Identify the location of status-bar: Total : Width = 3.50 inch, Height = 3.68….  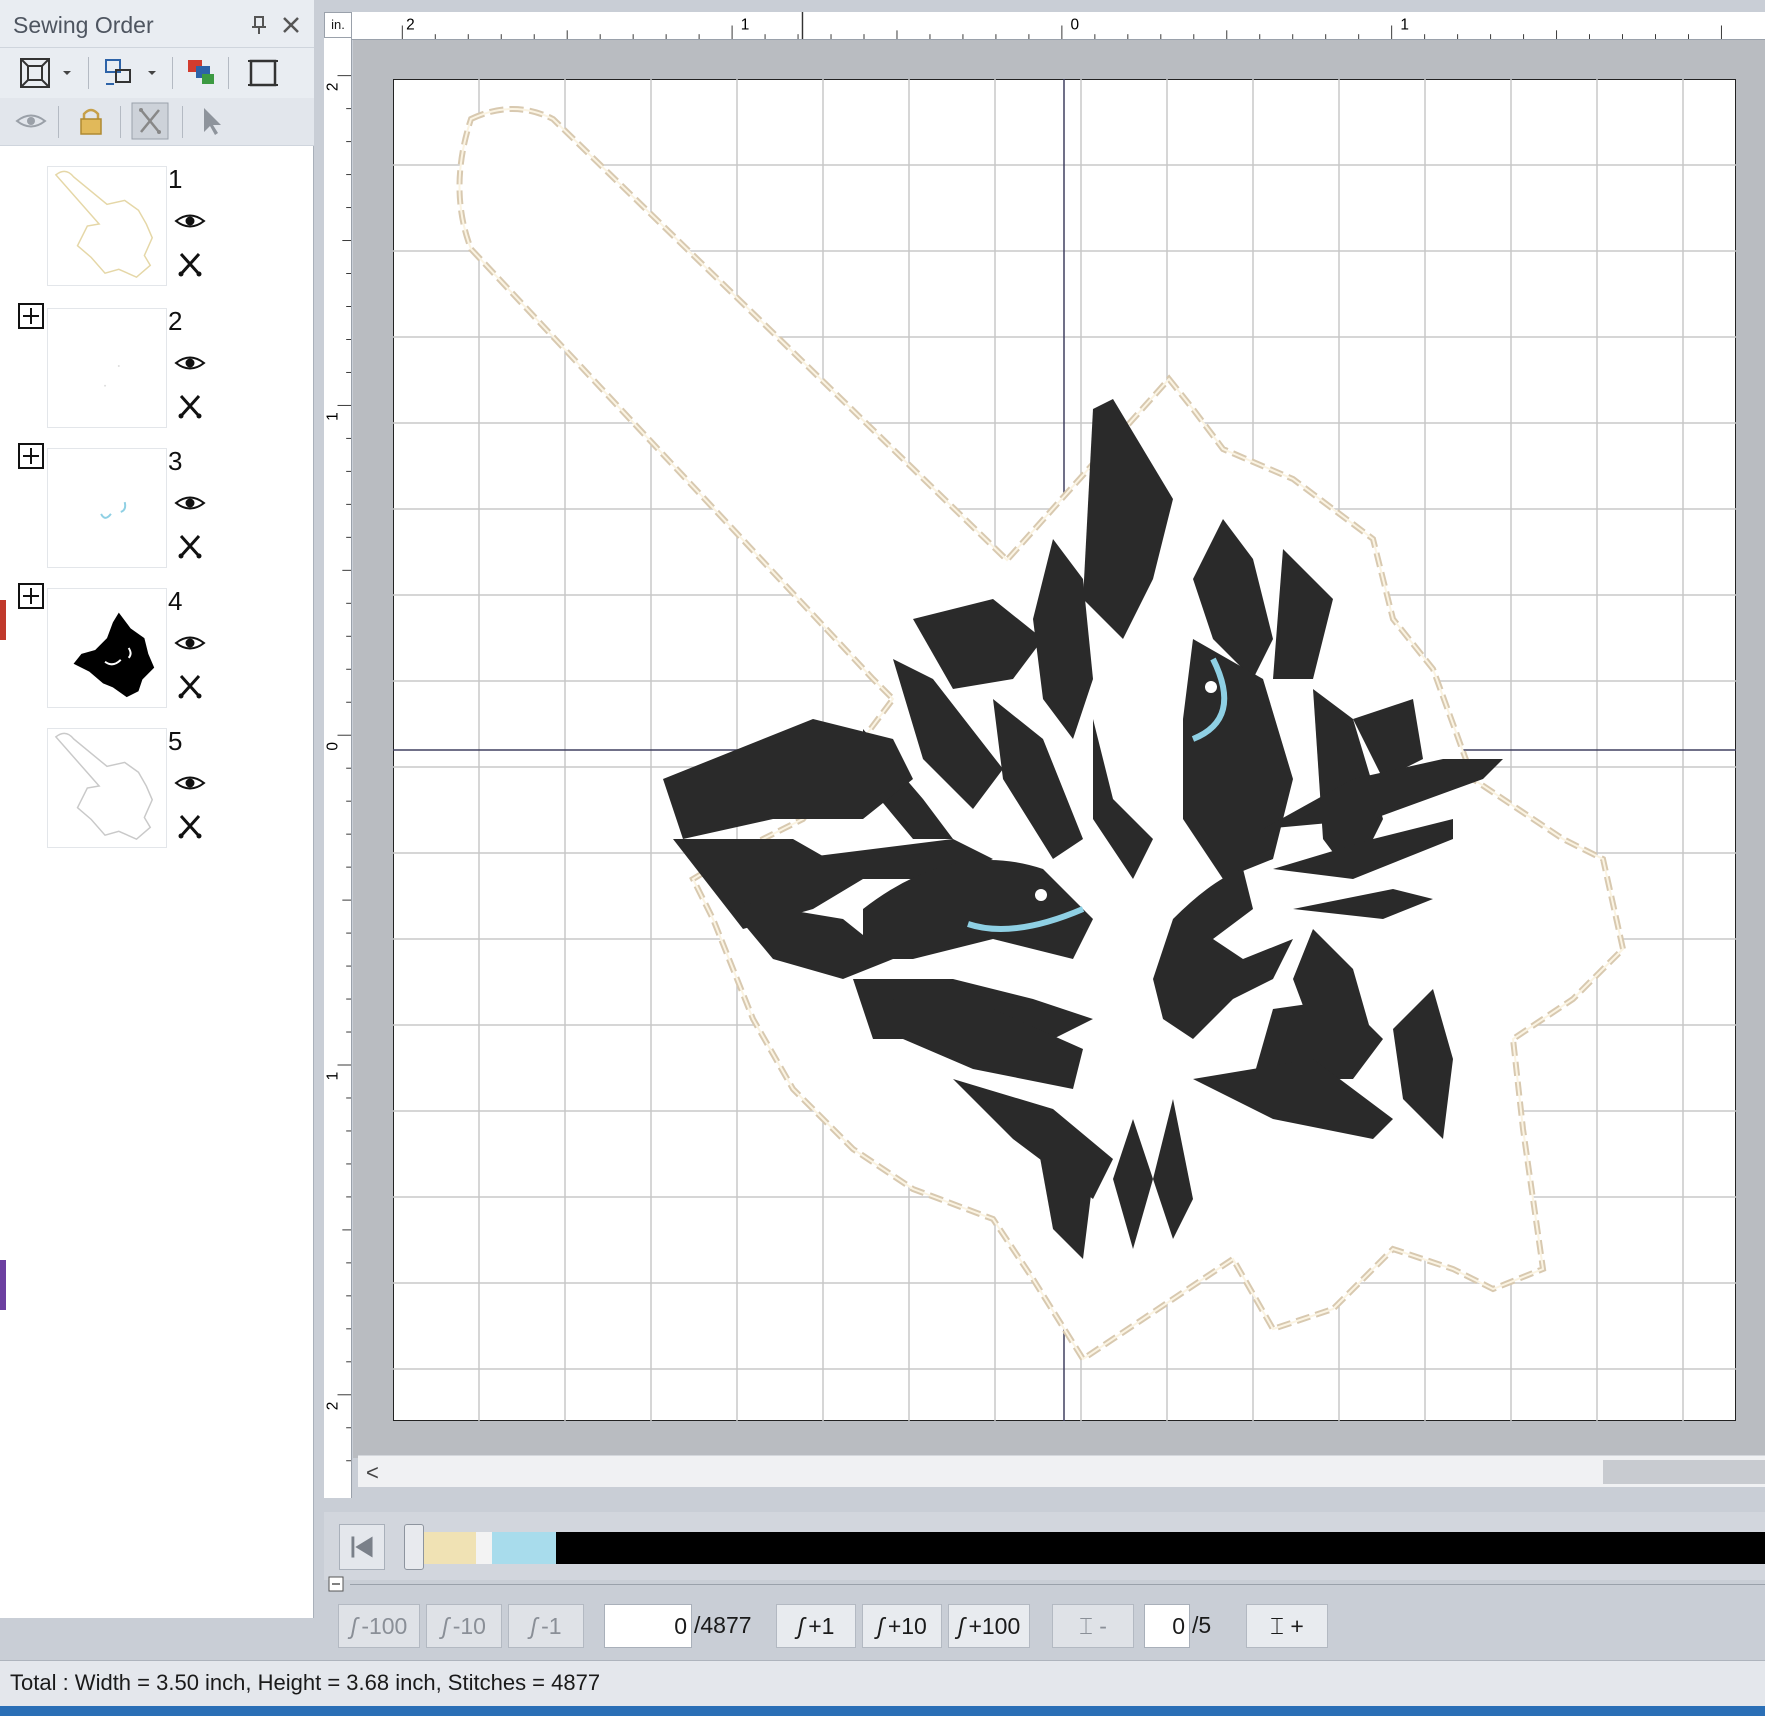
(882, 1683).